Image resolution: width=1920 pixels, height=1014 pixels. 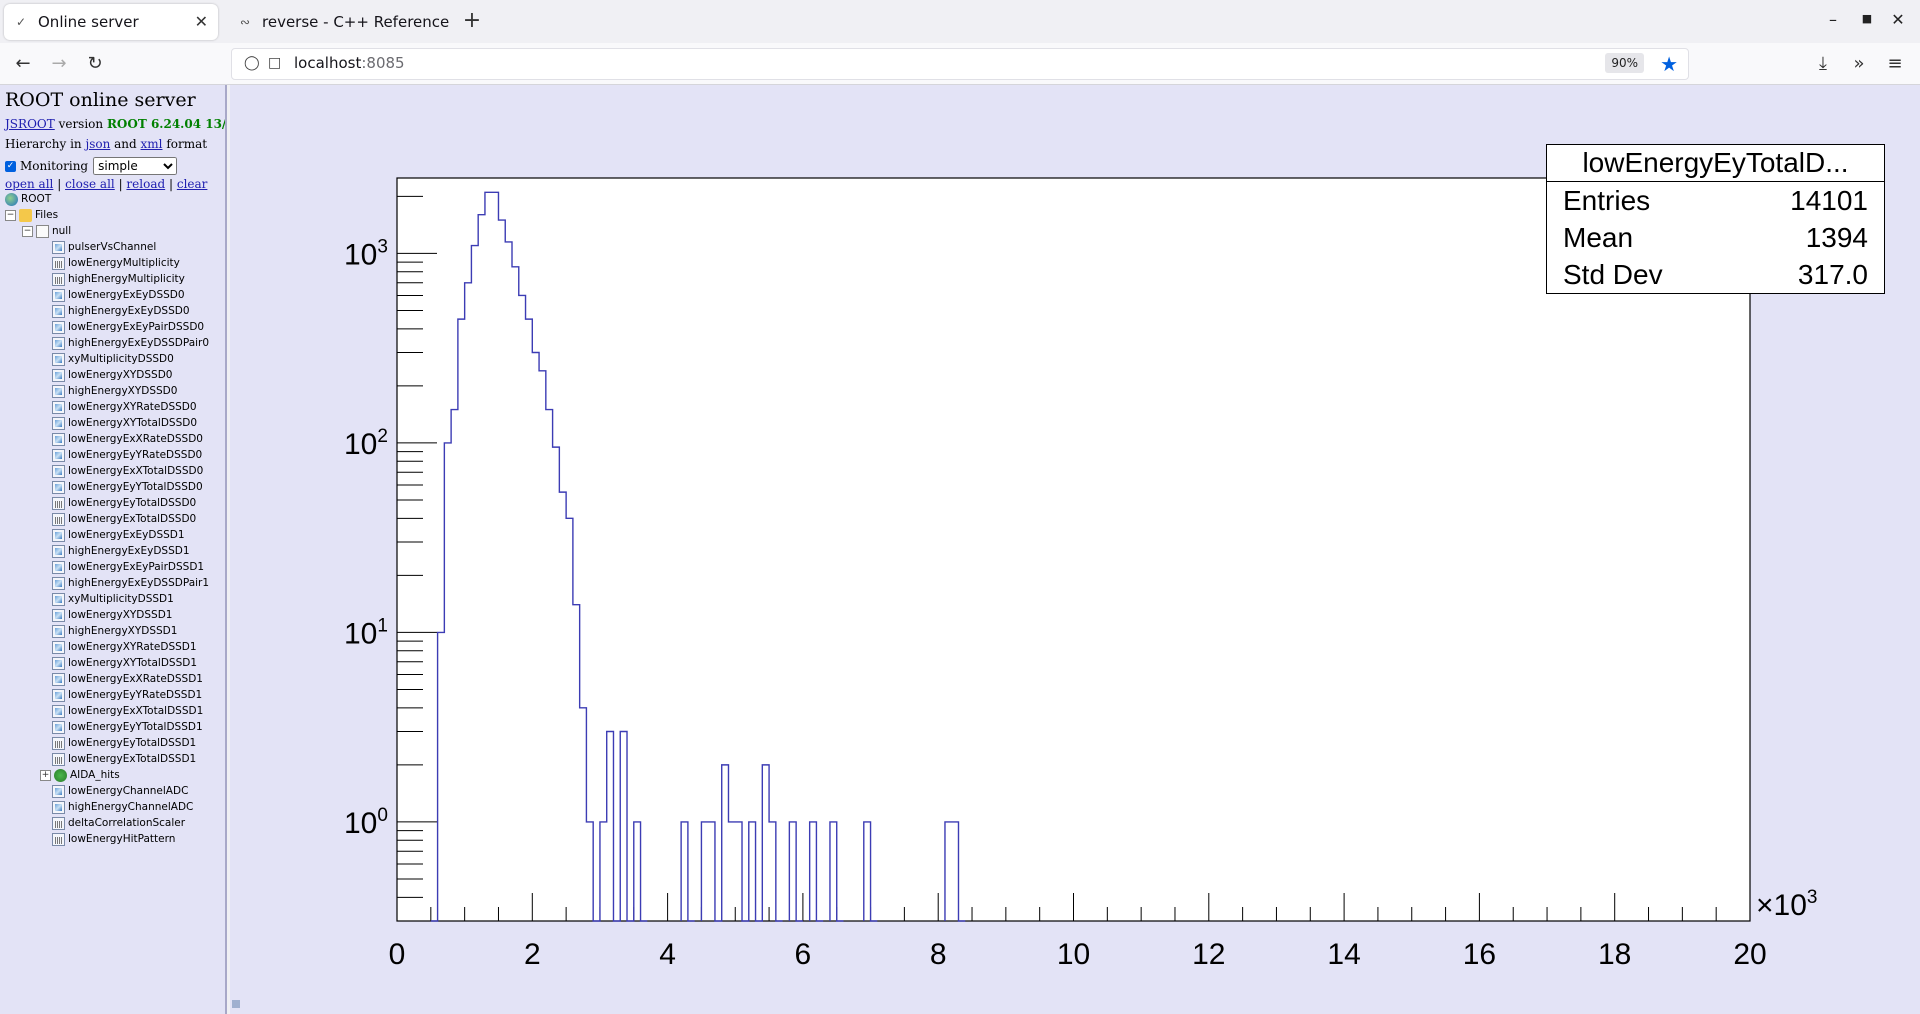 I want to click on x-tick-label: 16, so click(x=1479, y=954).